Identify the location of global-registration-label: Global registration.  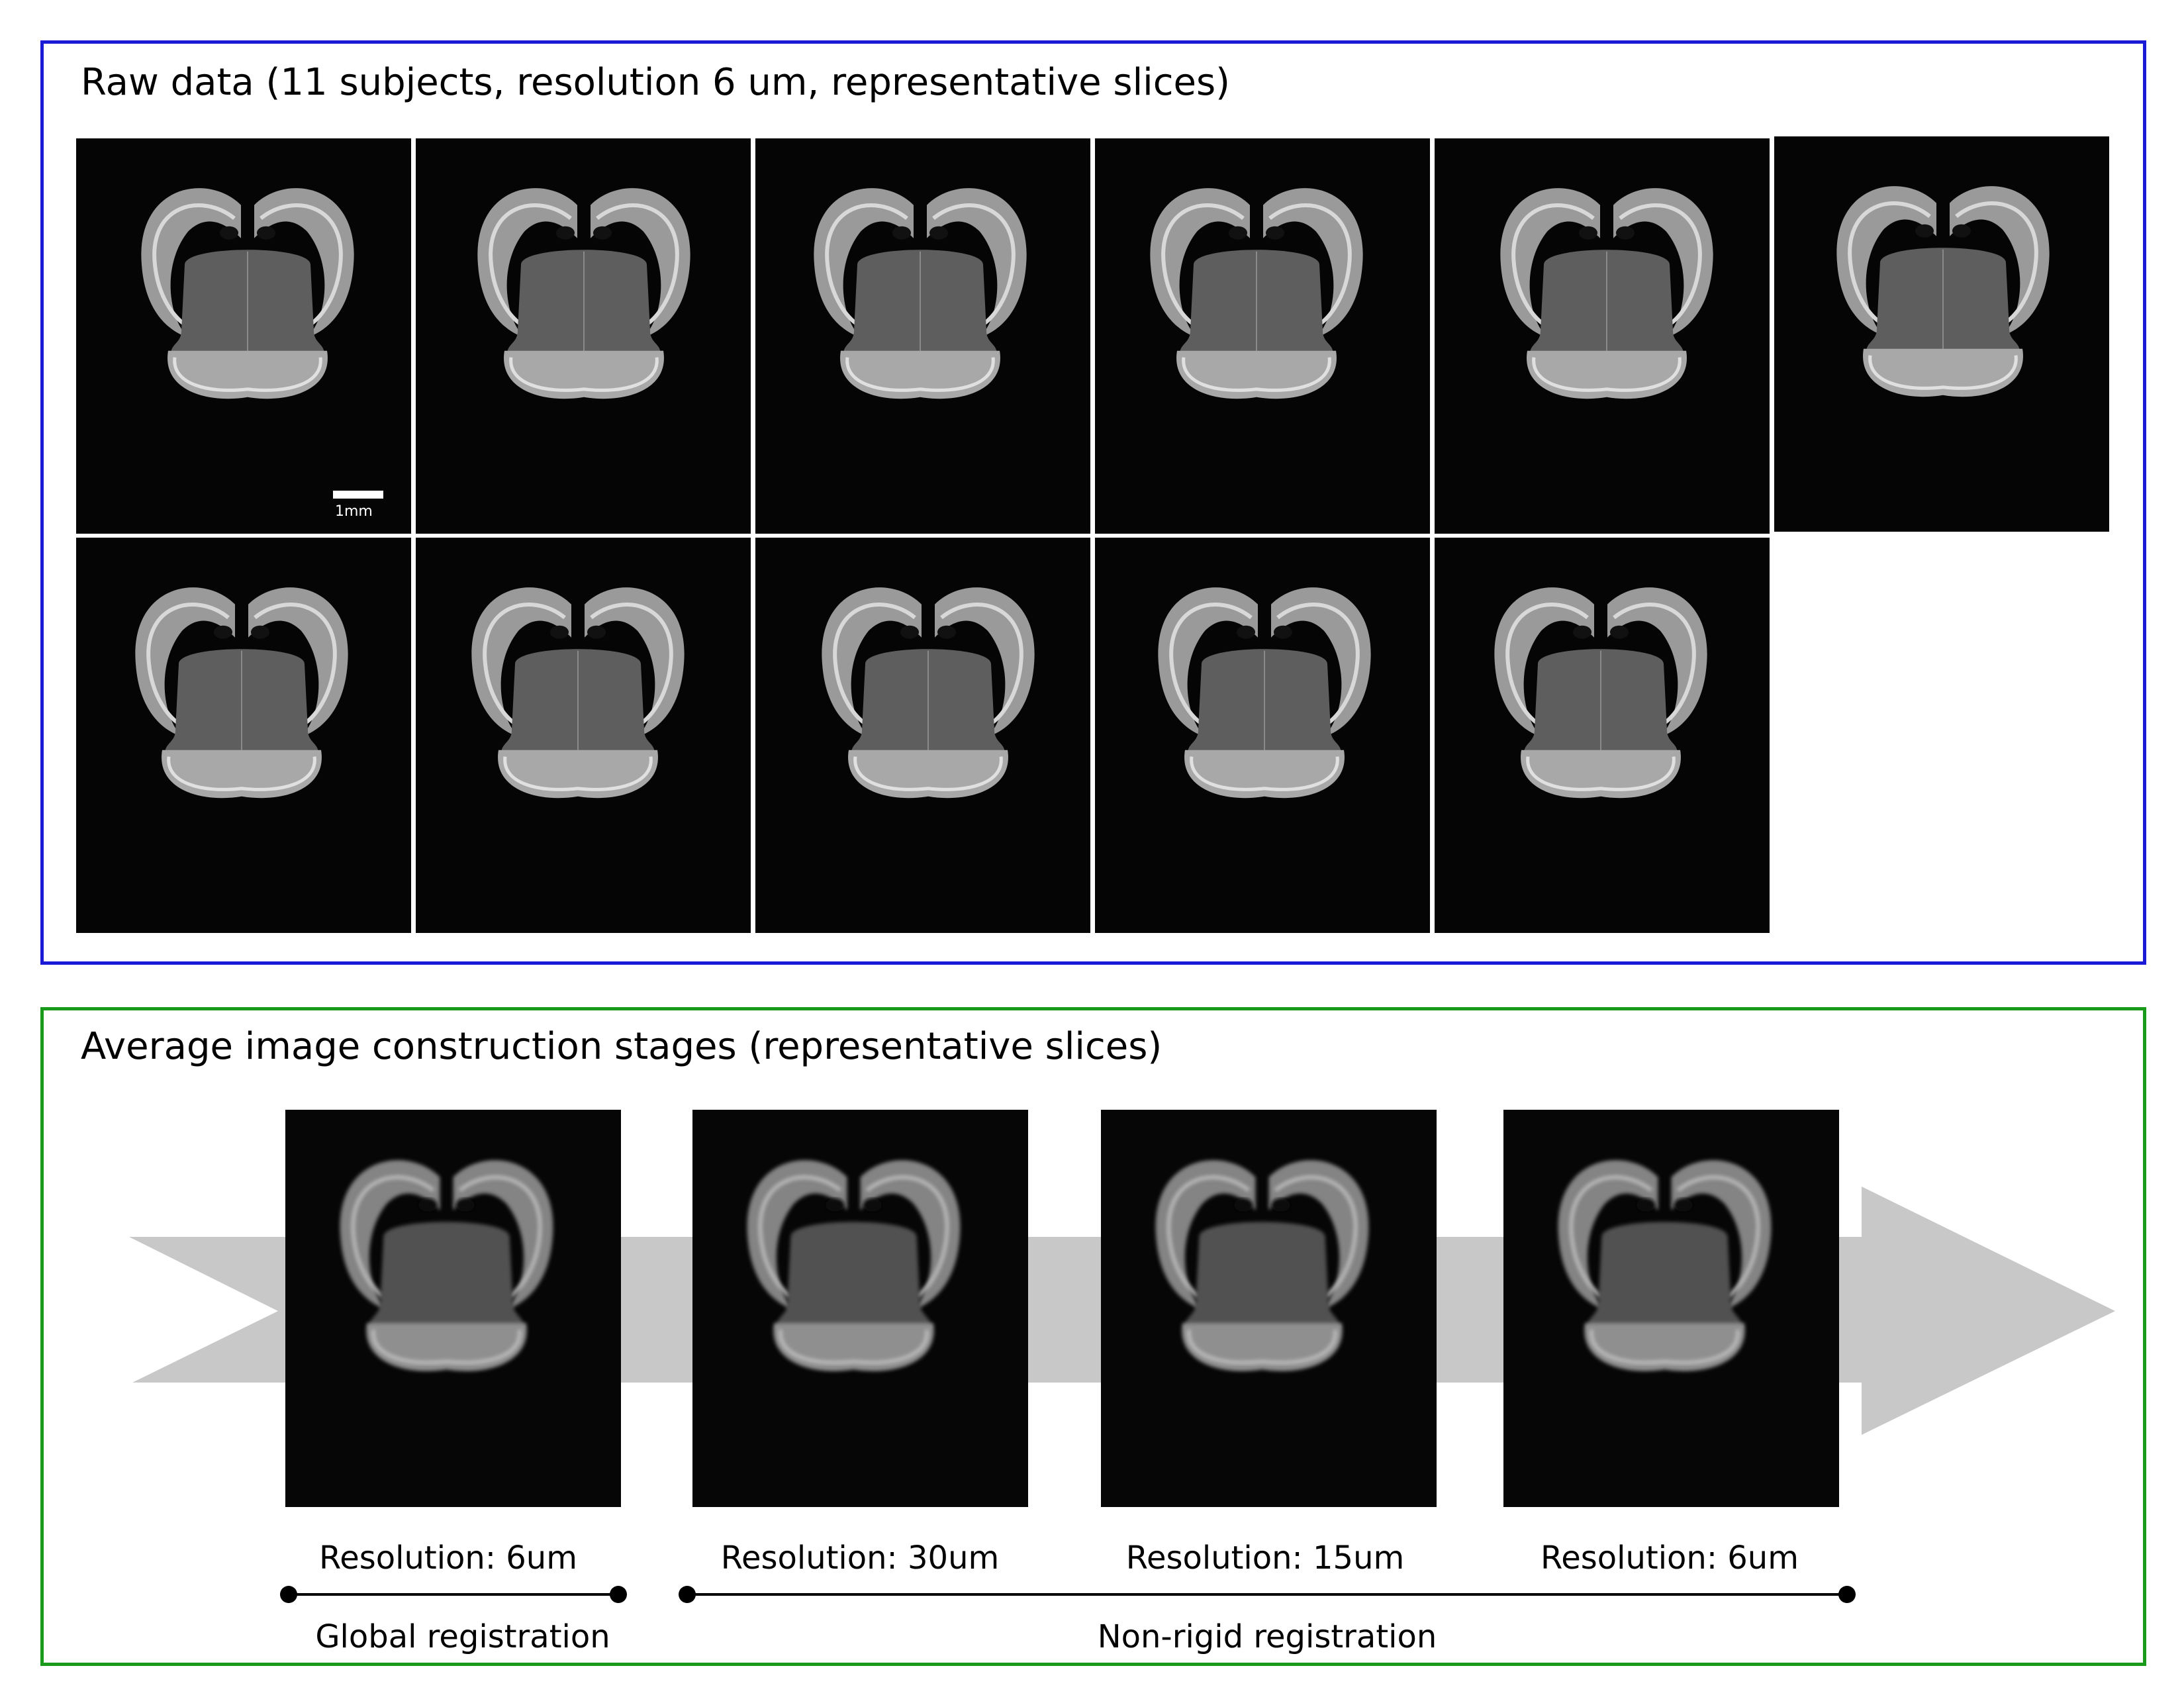
(462, 1636).